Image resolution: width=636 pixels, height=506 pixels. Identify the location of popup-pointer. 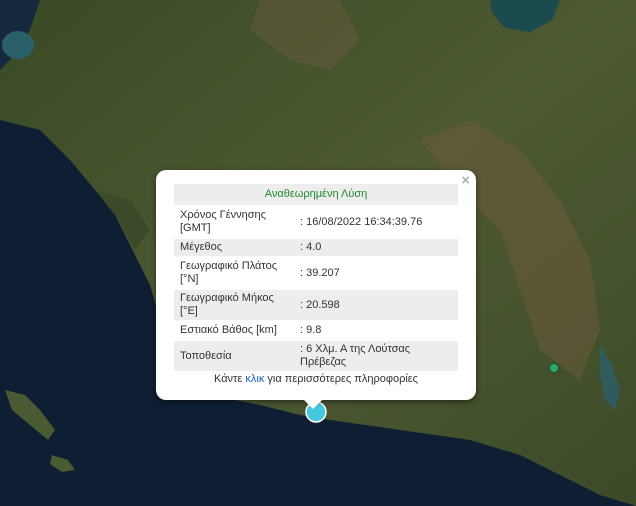
(313, 403).